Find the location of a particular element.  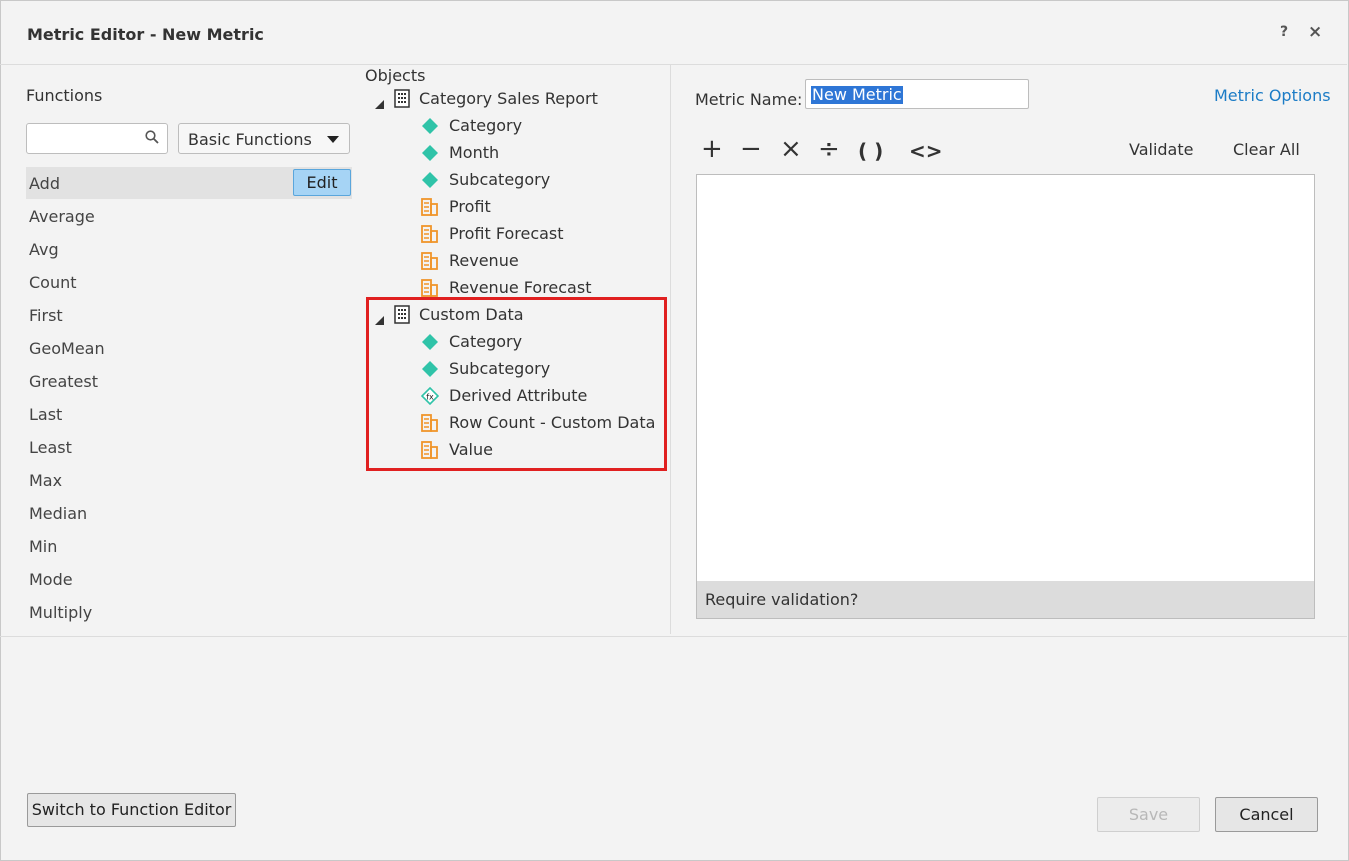

function-item-mode: Mode is located at coordinates (51, 579).